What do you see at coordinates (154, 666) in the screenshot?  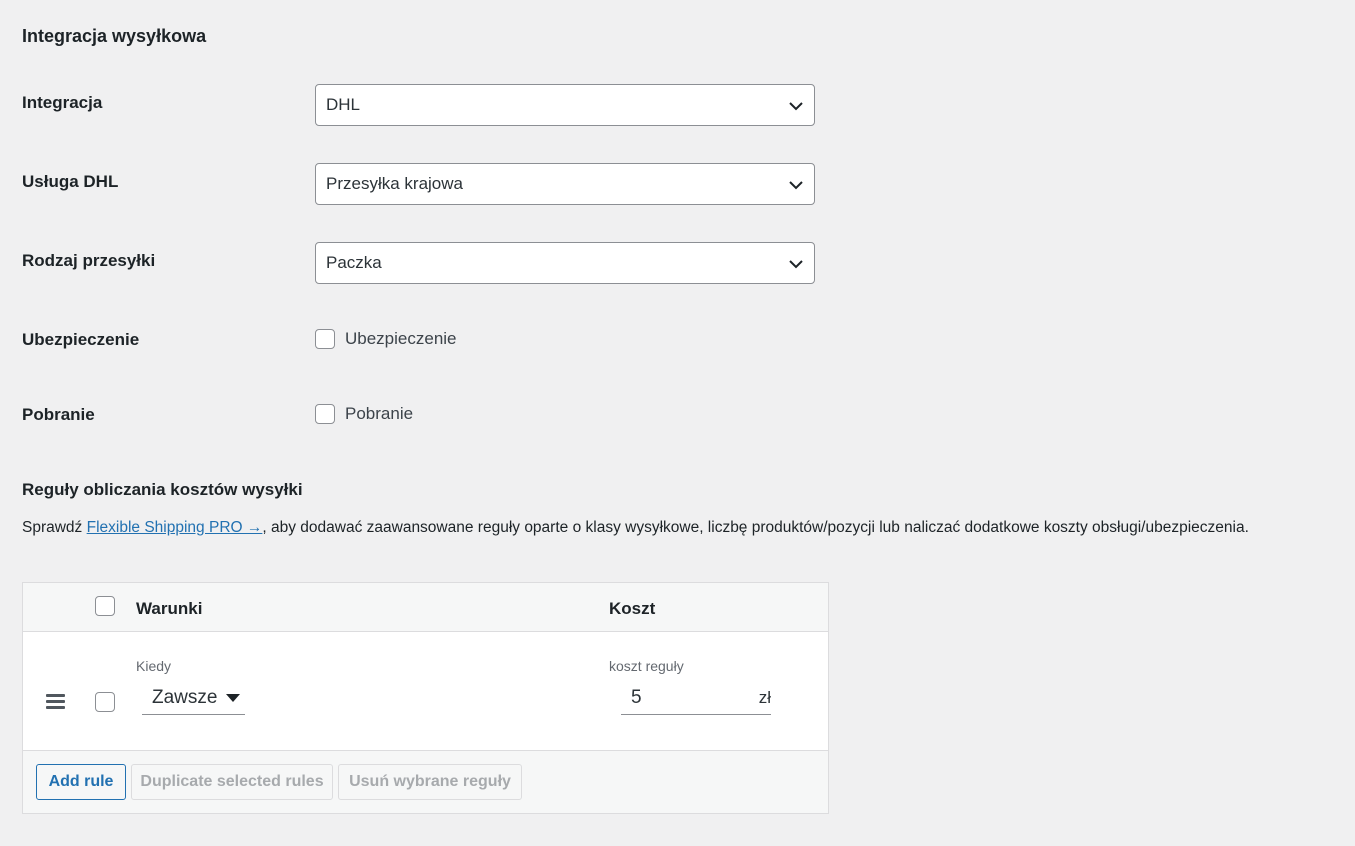 I see `when-label: Kiedy` at bounding box center [154, 666].